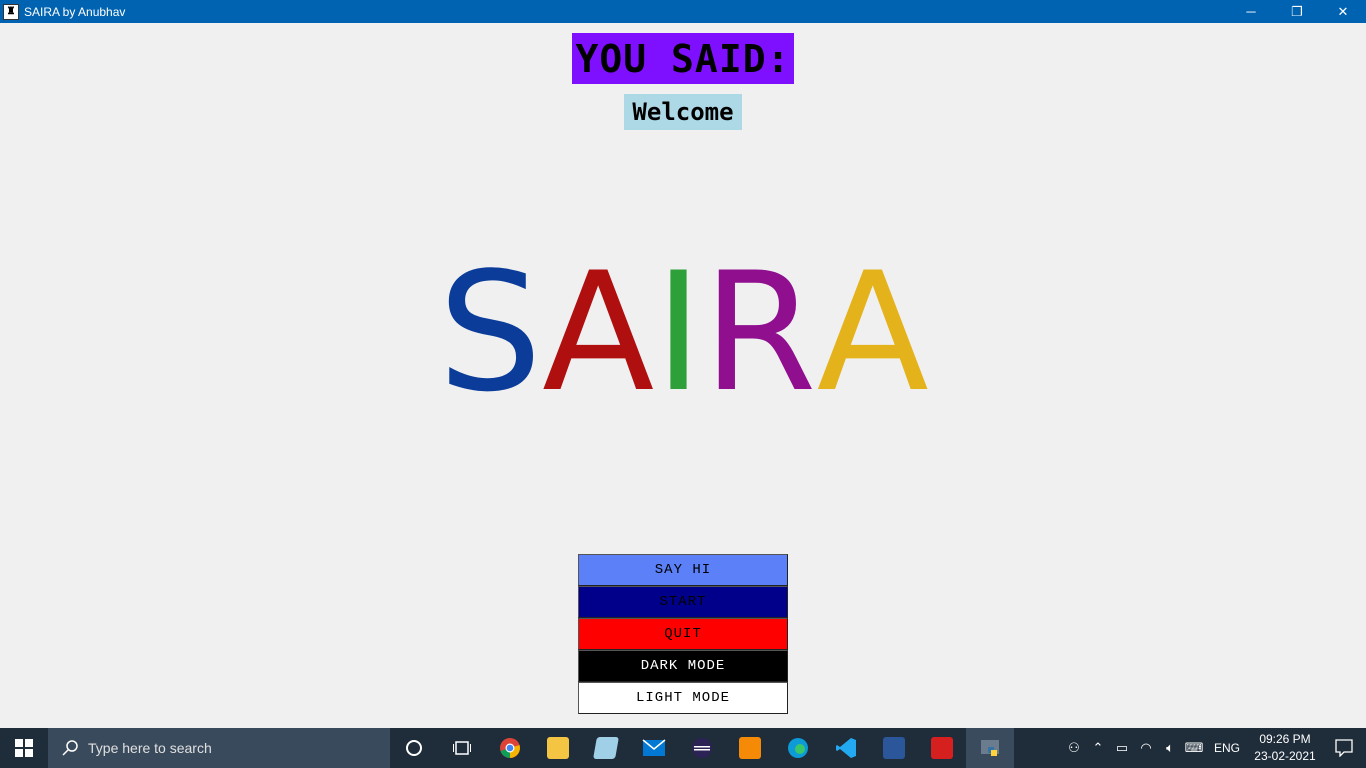 The height and width of the screenshot is (768, 1366). What do you see at coordinates (1146, 748) in the screenshot?
I see `wifi-icon: ◠` at bounding box center [1146, 748].